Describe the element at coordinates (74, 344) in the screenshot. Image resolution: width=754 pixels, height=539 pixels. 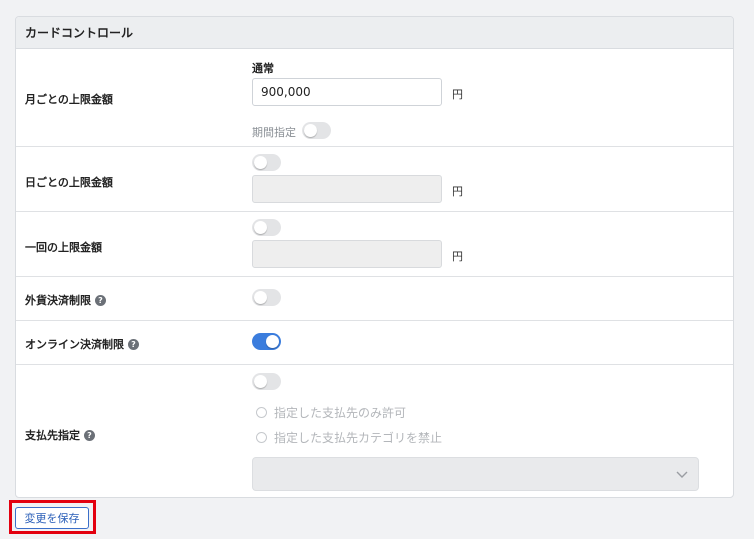
I see `online-payment-label-text: オンライン決済制限` at that location.